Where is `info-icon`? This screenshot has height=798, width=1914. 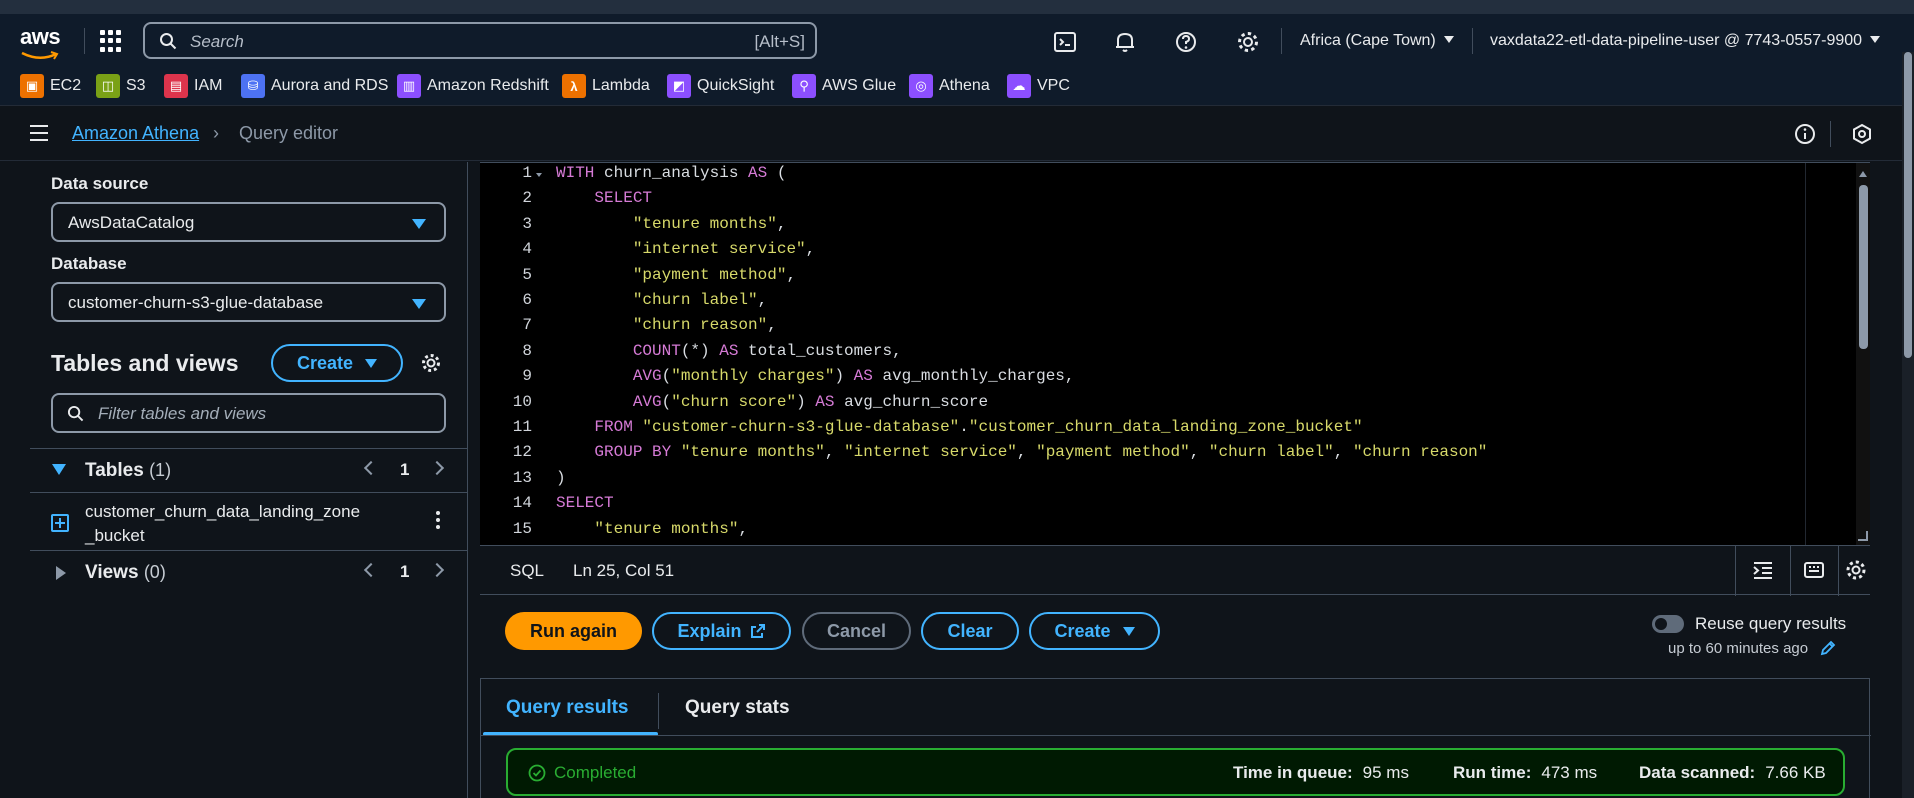
info-icon is located at coordinates (1805, 134).